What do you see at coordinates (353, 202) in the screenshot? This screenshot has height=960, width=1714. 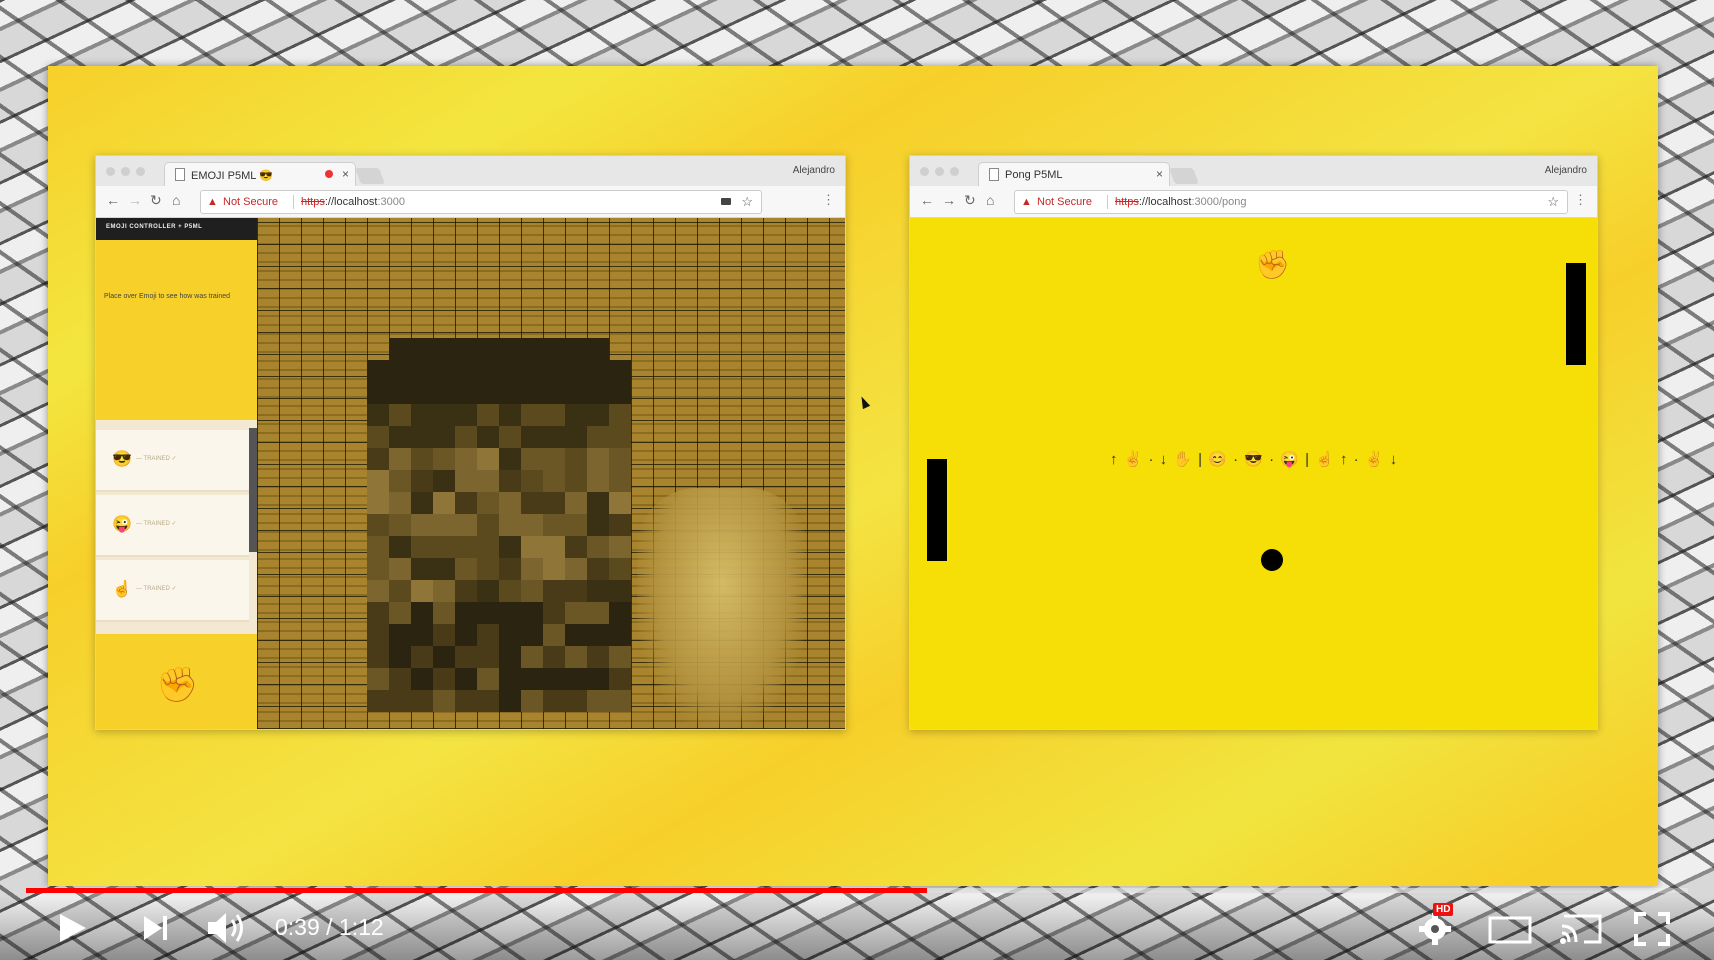 I see `url-text: https://localhost:3000` at bounding box center [353, 202].